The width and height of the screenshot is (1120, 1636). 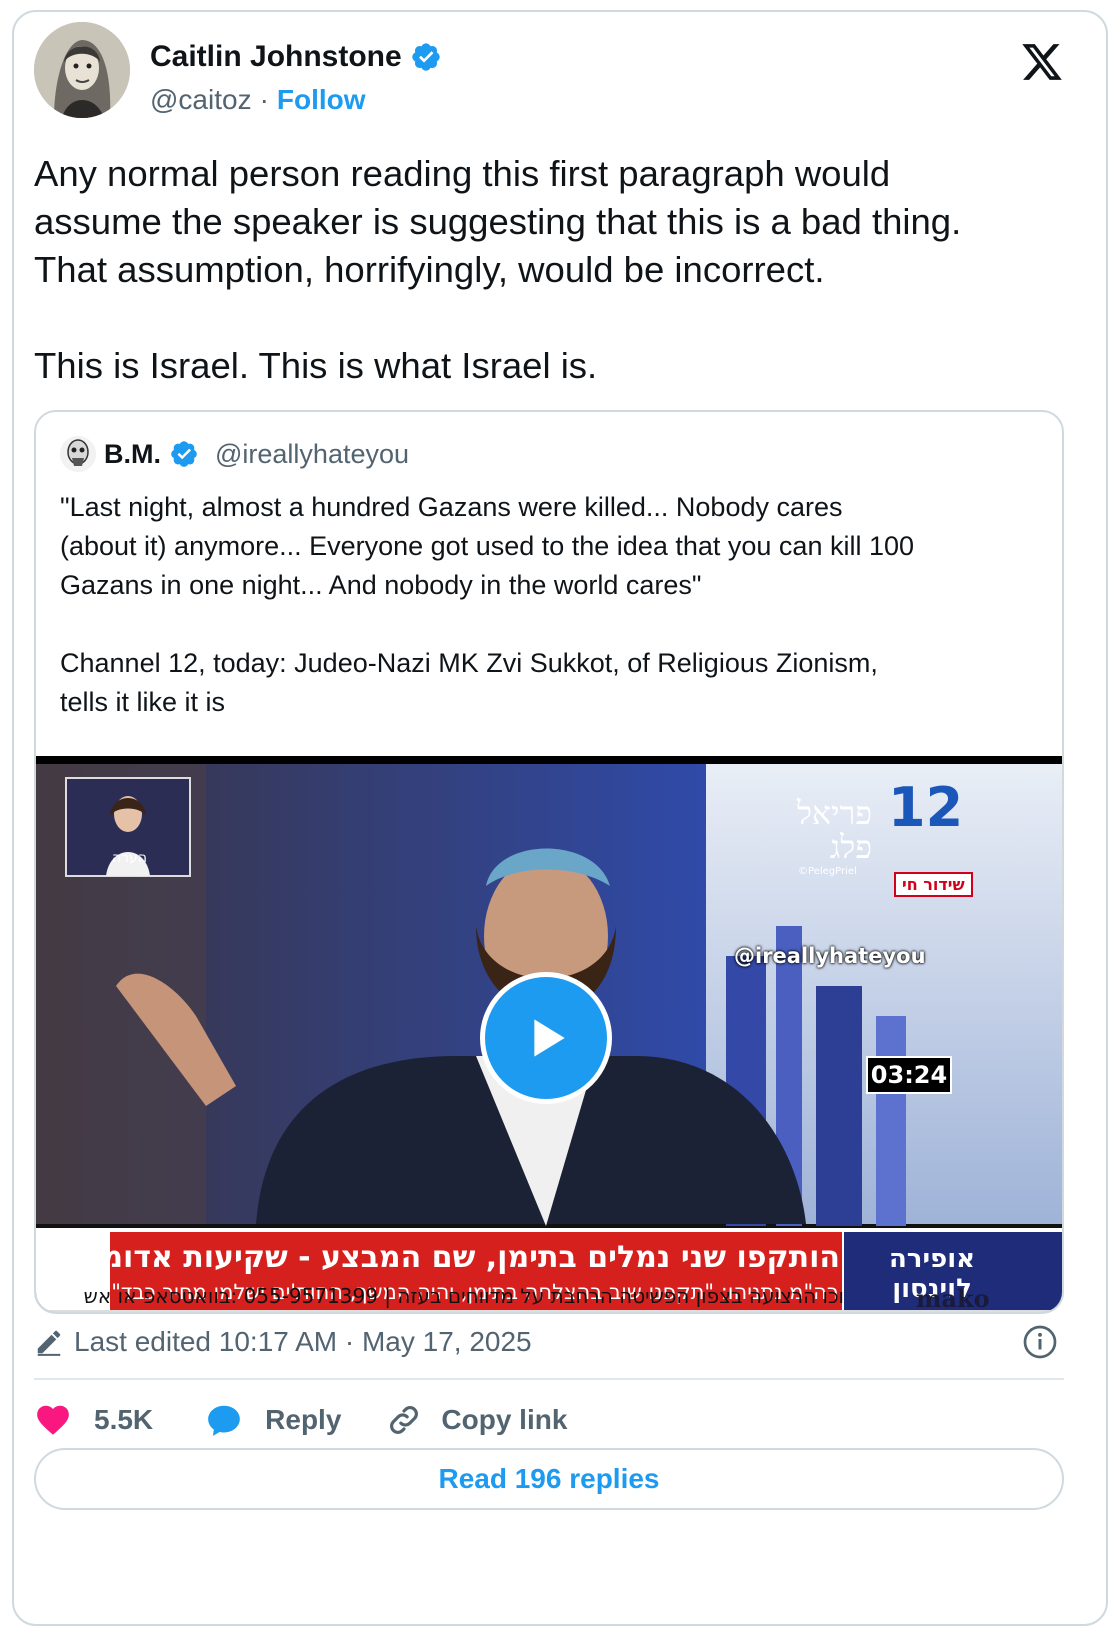 I want to click on live-tag: שידור חי, so click(x=933, y=884).